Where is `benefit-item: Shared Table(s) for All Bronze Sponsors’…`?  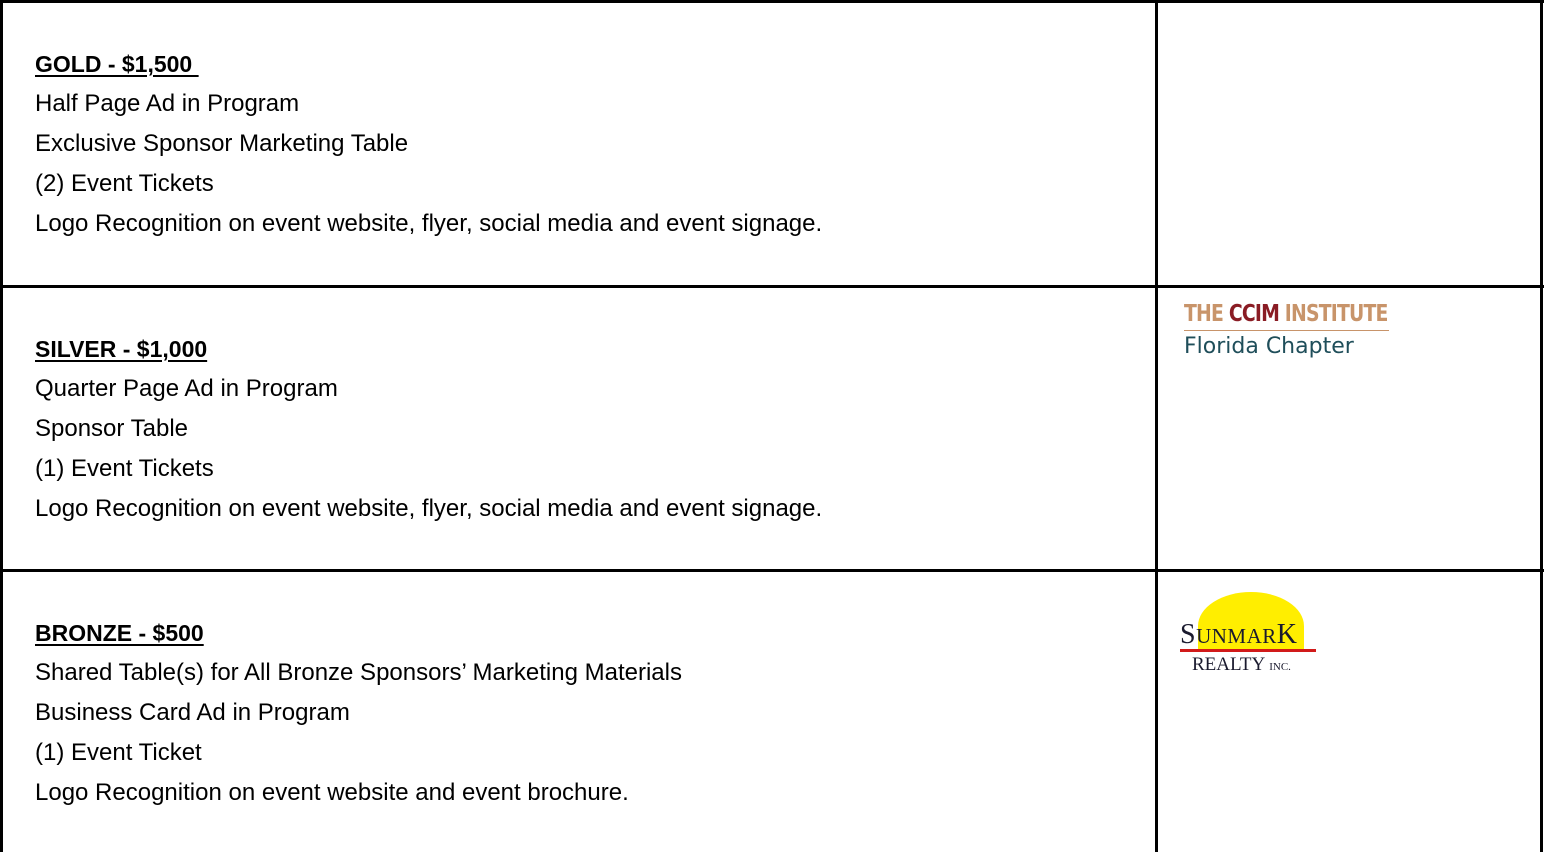
benefit-item: Shared Table(s) for All Bronze Sponsors’… is located at coordinates (358, 672).